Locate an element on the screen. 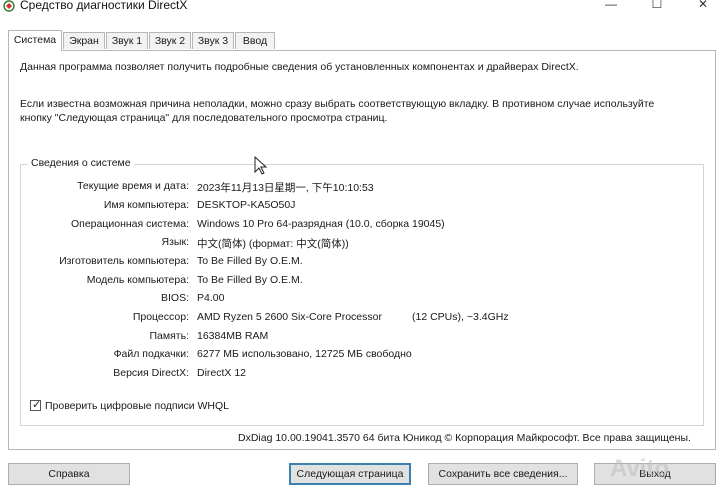 This screenshot has width=720, height=493. label-model: Модель компьютера: is located at coordinates (137, 280).